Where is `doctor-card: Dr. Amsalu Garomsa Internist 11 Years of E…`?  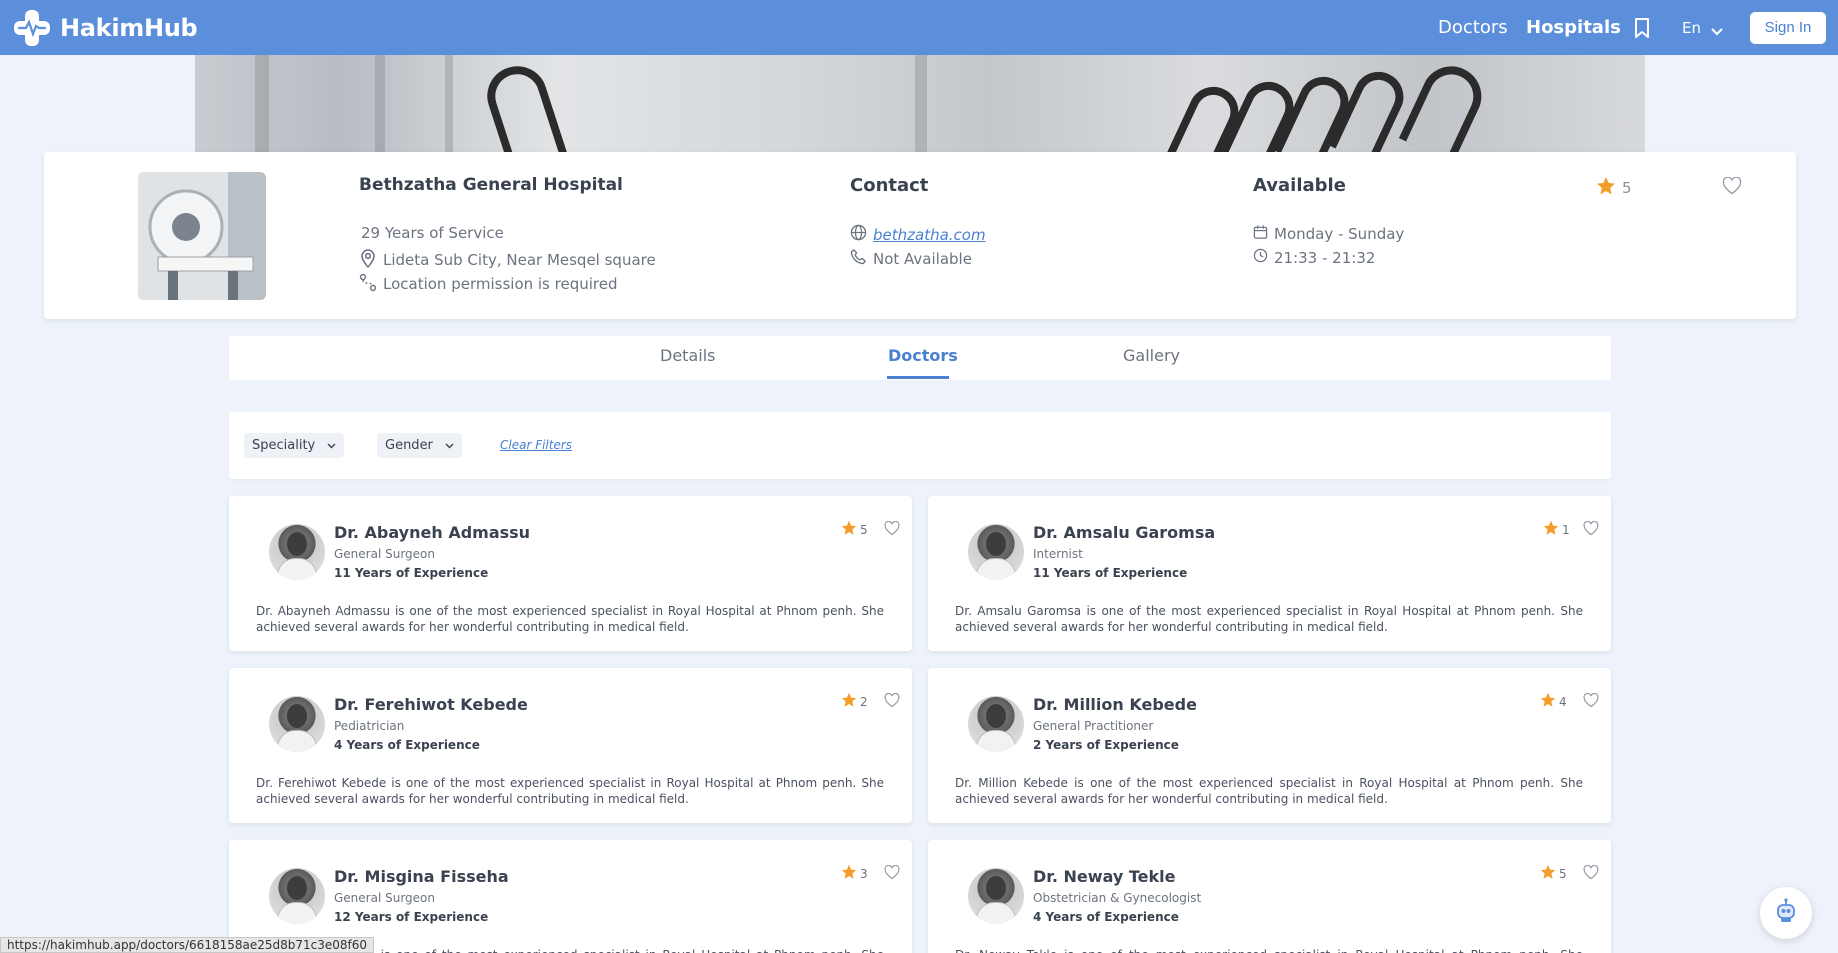
doctor-card: Dr. Amsalu Garomsa Internist 11 Years of E… is located at coordinates (1269, 573).